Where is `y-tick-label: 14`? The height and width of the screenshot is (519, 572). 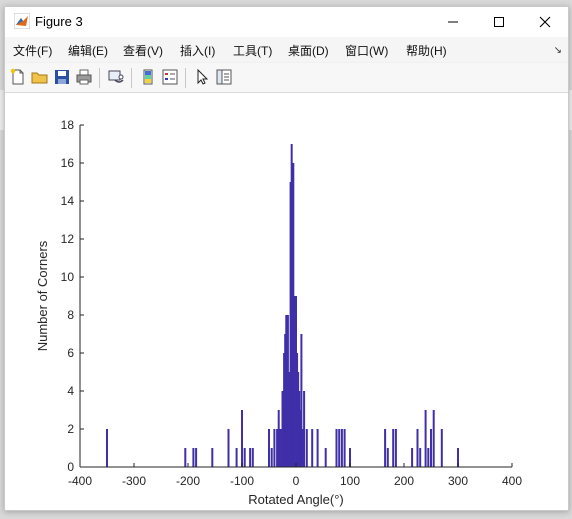
y-tick-label: 14 is located at coordinates (68, 201).